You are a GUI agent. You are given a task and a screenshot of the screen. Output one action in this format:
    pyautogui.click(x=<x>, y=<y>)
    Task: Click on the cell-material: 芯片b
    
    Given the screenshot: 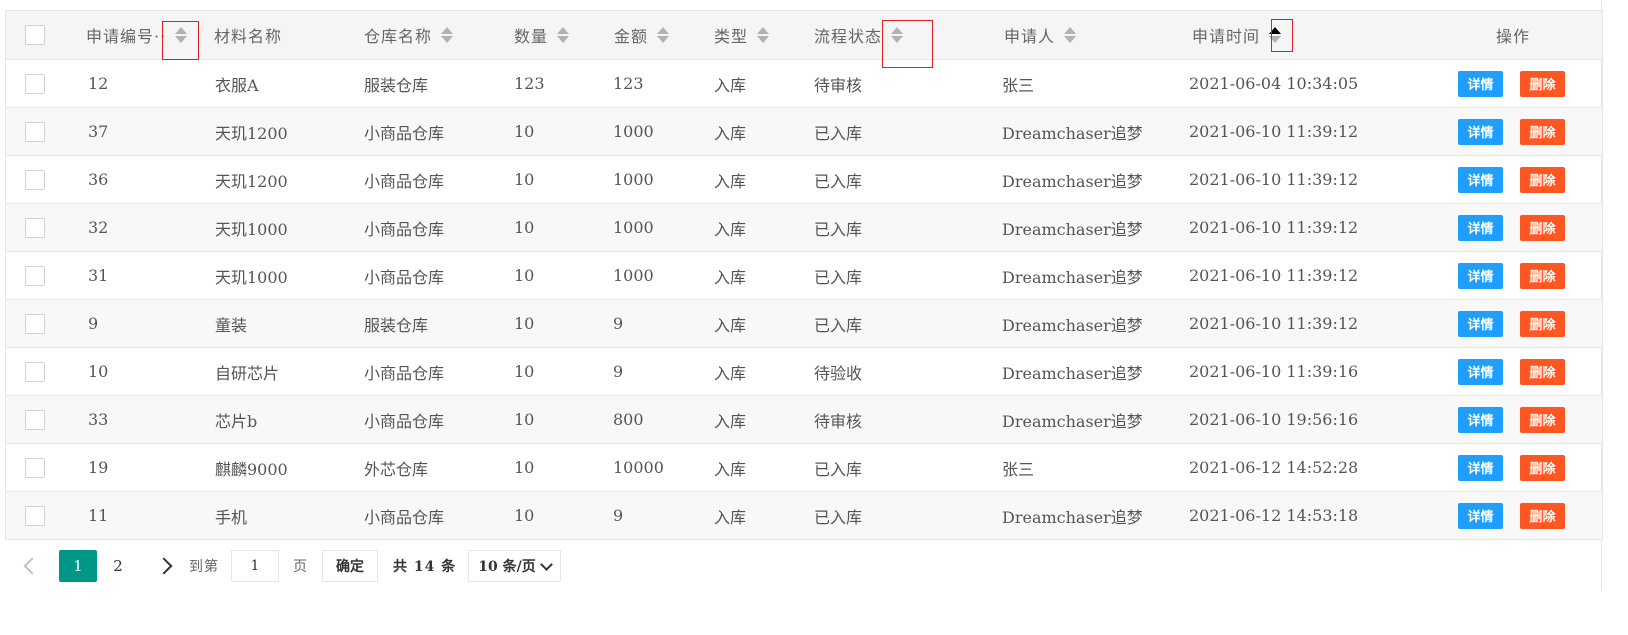 What is the action you would take?
    pyautogui.click(x=236, y=421)
    